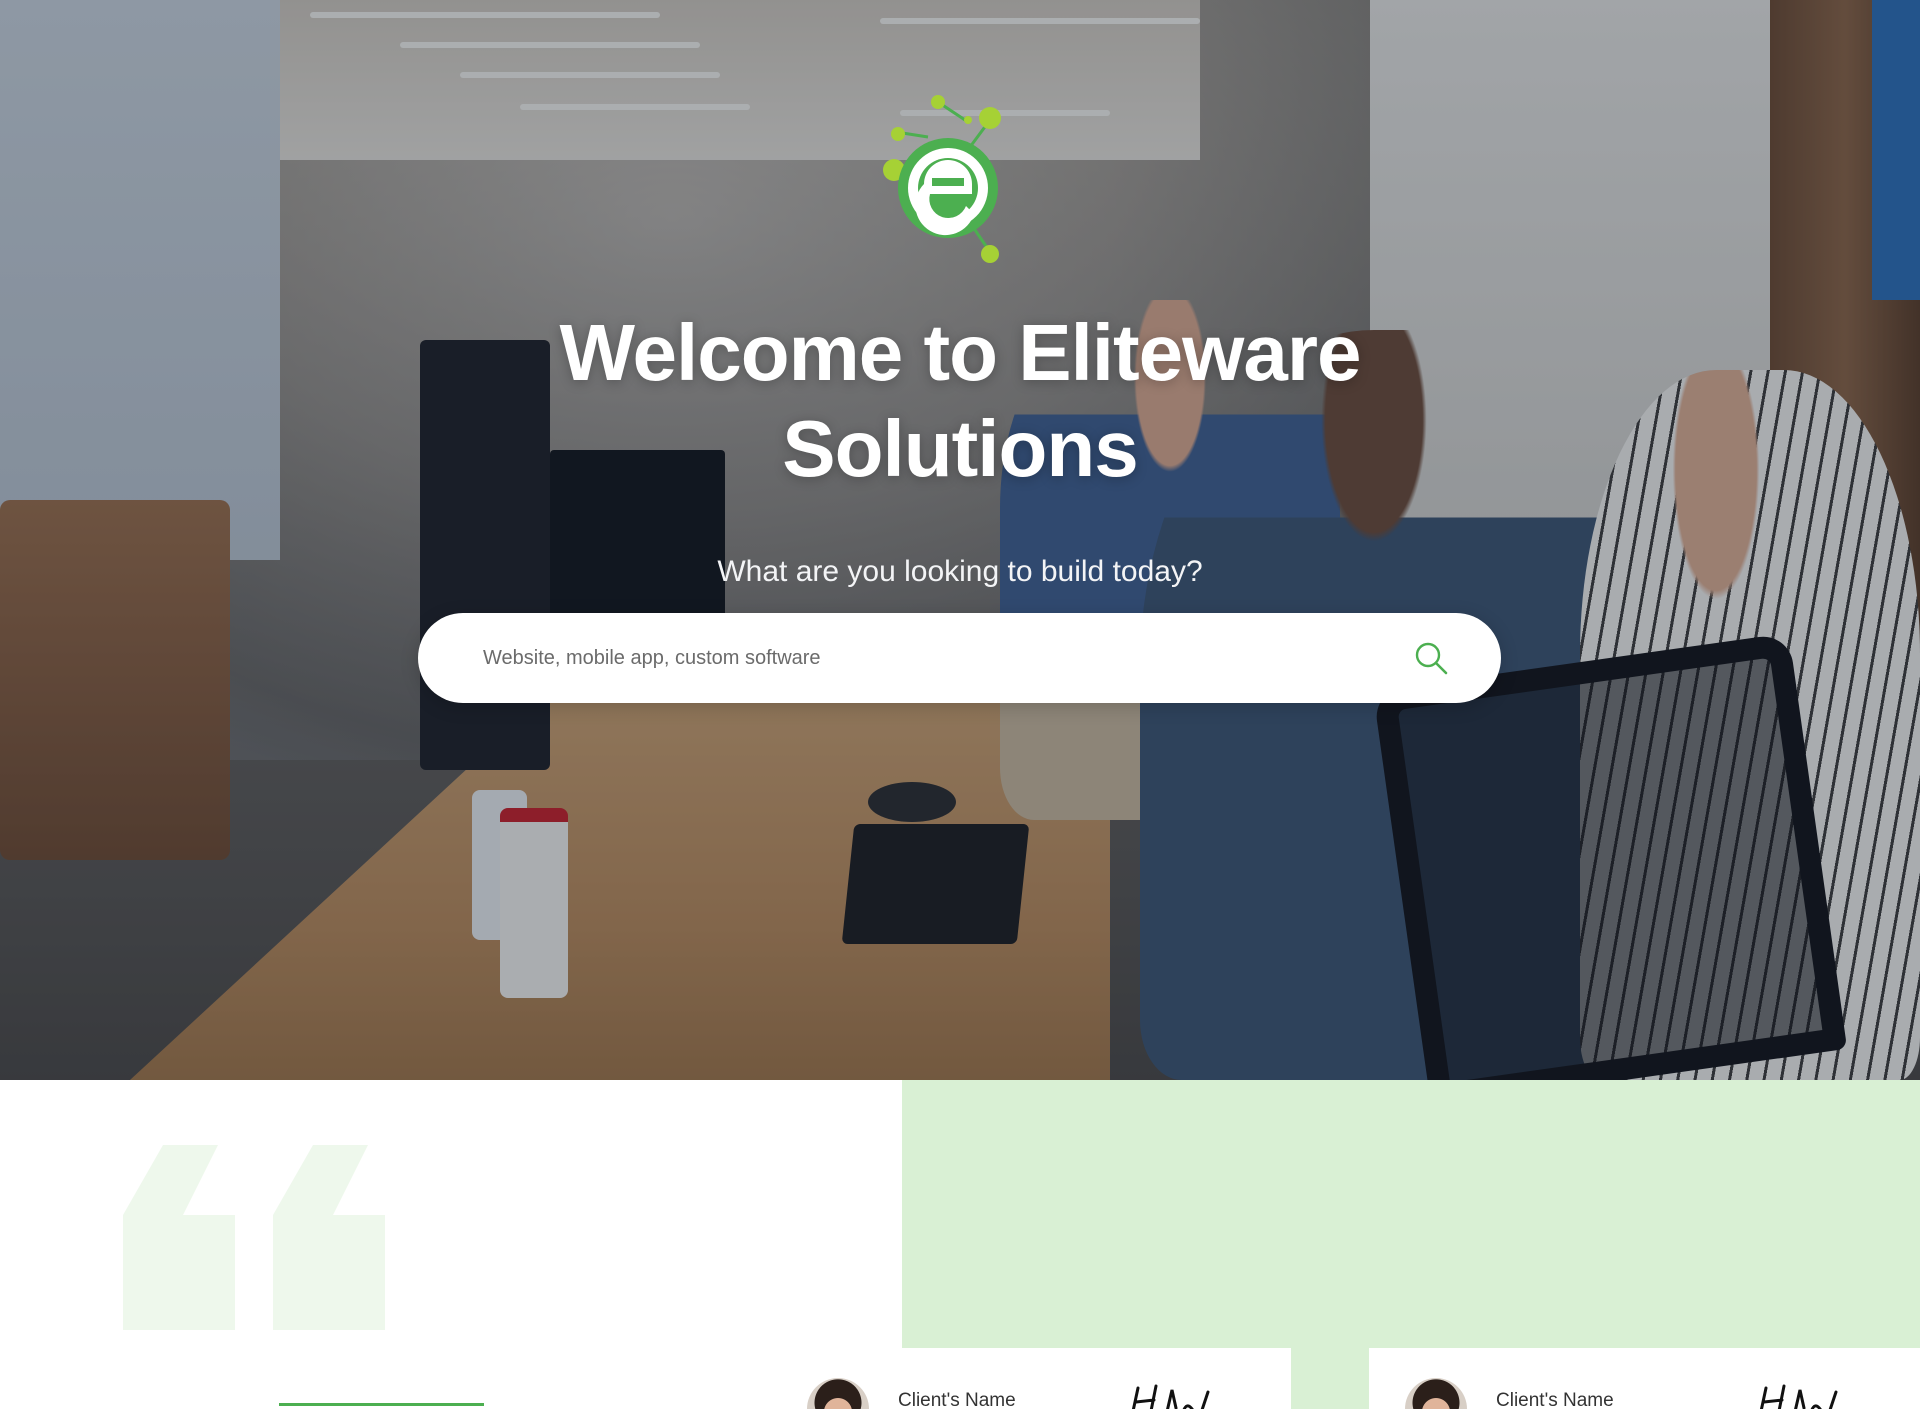 This screenshot has width=1920, height=1409. Describe the element at coordinates (254, 1237) in the screenshot. I see `quote-icon` at that location.